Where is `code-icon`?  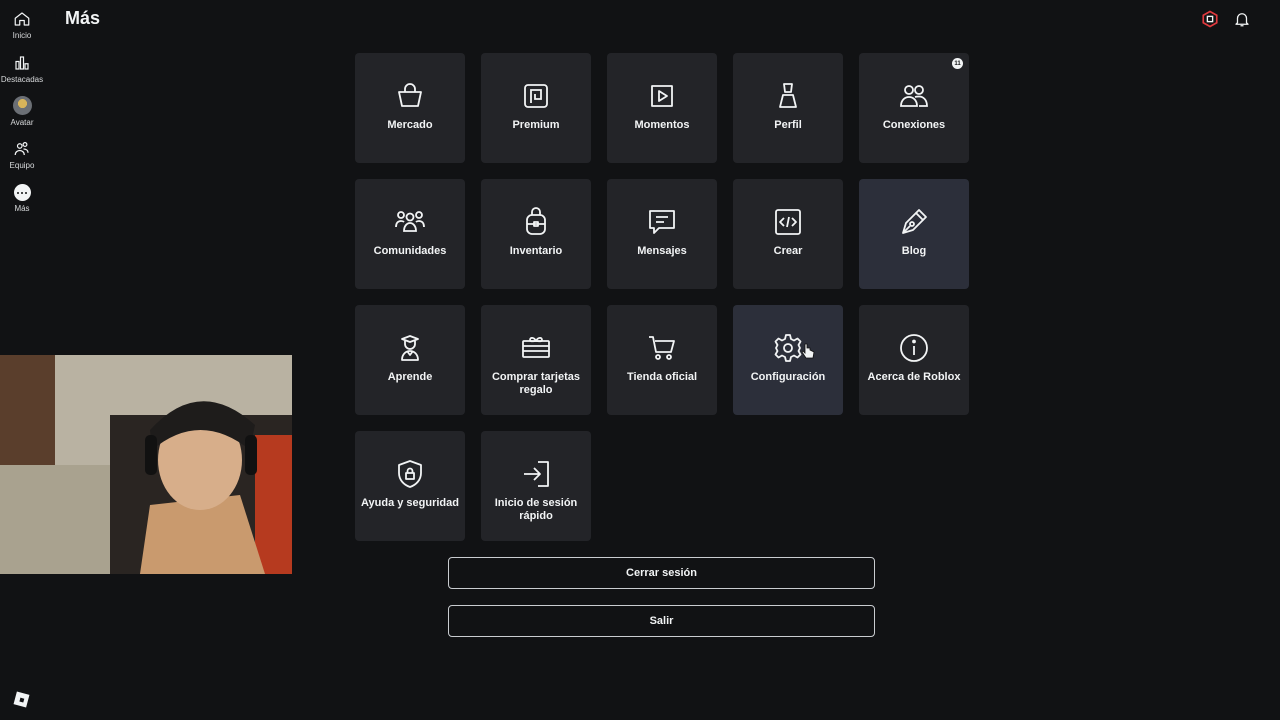 code-icon is located at coordinates (788, 222).